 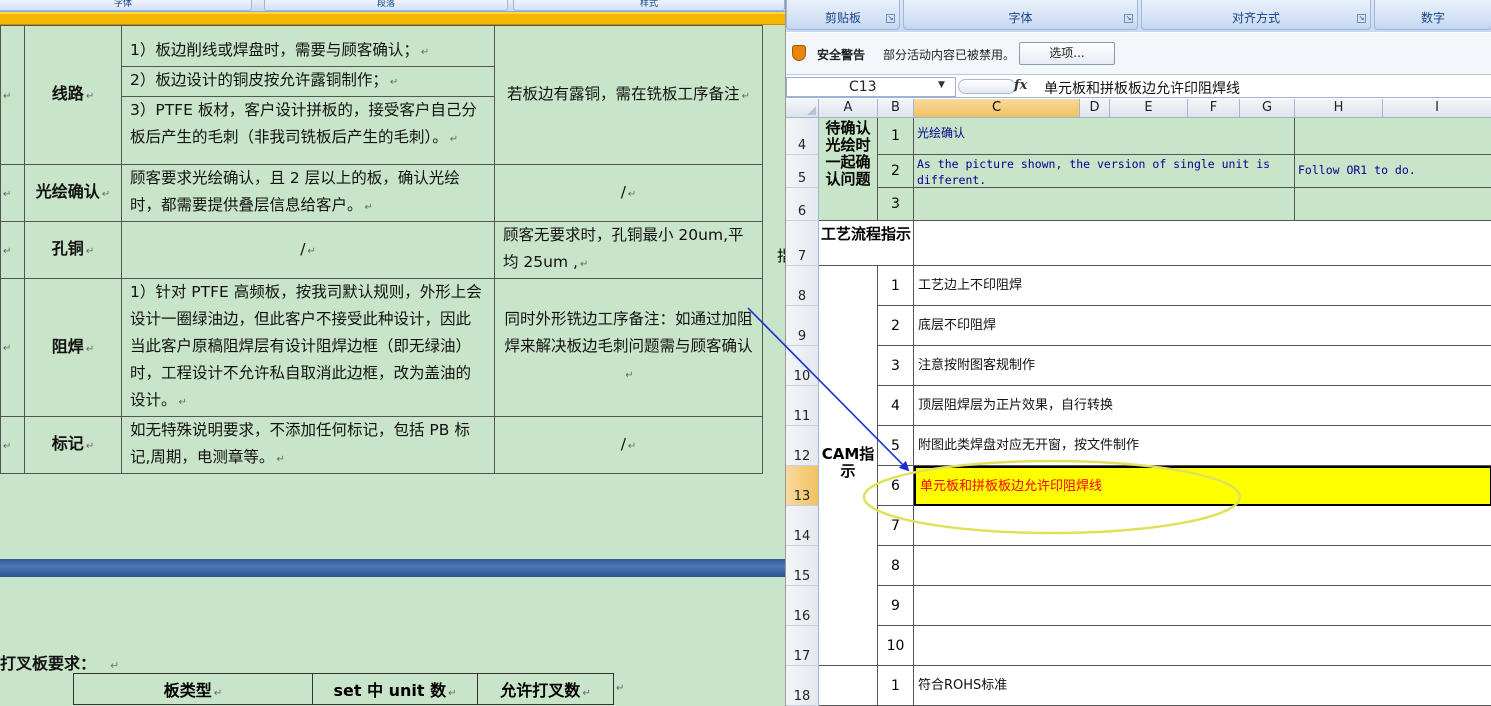 What do you see at coordinates (871, 87) in the screenshot?
I see `name-box: C13` at bounding box center [871, 87].